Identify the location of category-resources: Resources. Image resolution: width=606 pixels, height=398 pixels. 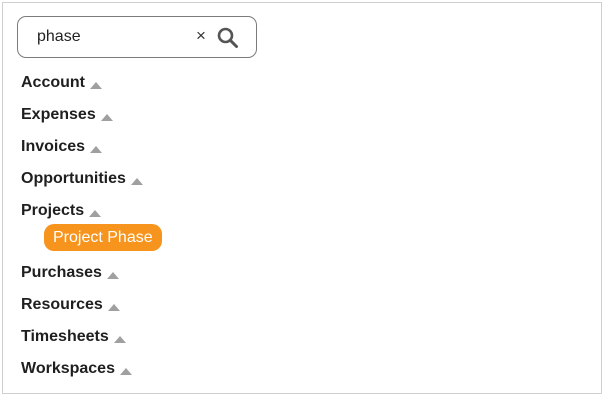
(82, 310).